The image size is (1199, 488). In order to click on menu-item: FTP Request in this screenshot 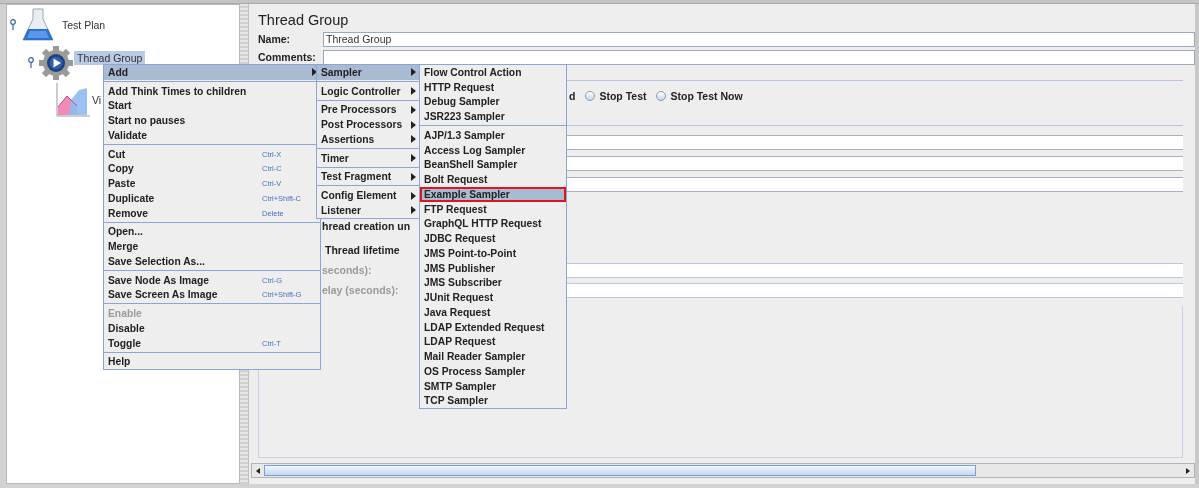, I will do `click(493, 209)`.